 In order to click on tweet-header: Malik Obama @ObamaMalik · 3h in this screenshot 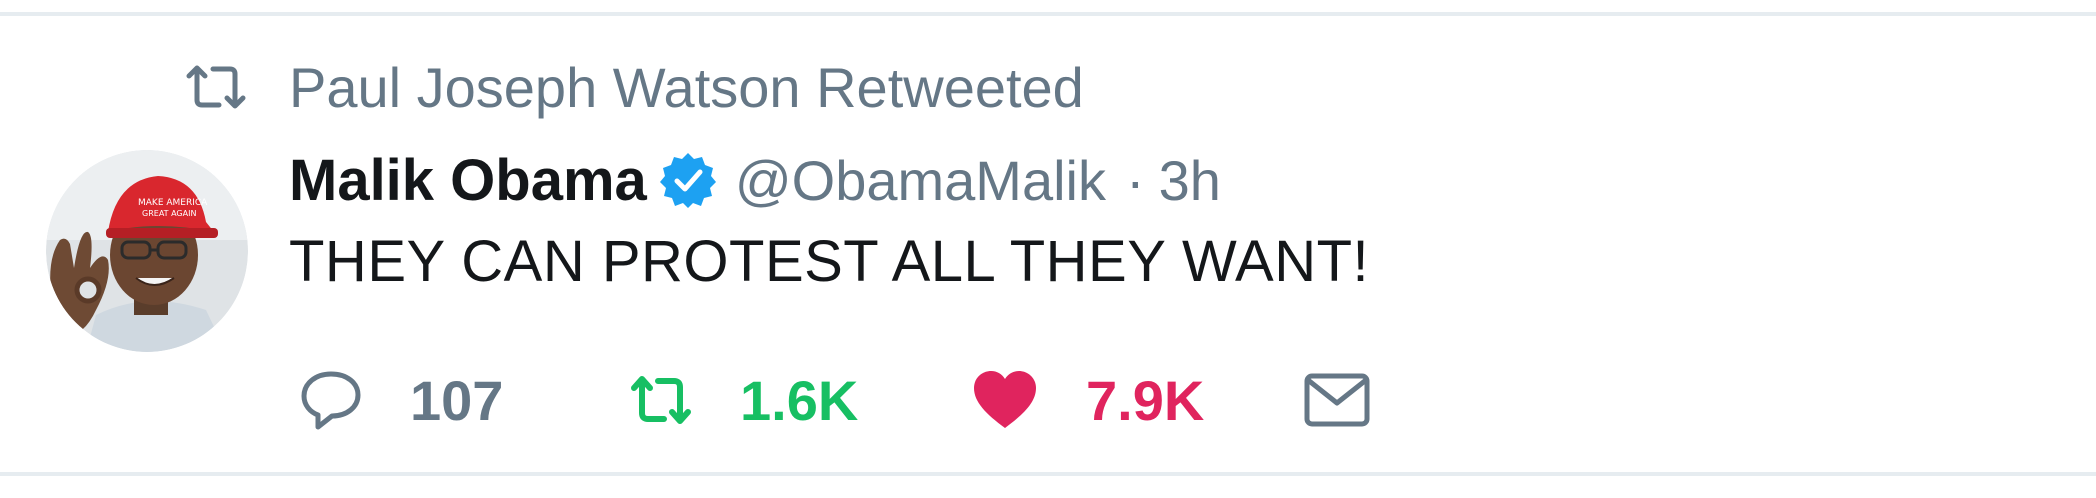, I will do `click(755, 180)`.